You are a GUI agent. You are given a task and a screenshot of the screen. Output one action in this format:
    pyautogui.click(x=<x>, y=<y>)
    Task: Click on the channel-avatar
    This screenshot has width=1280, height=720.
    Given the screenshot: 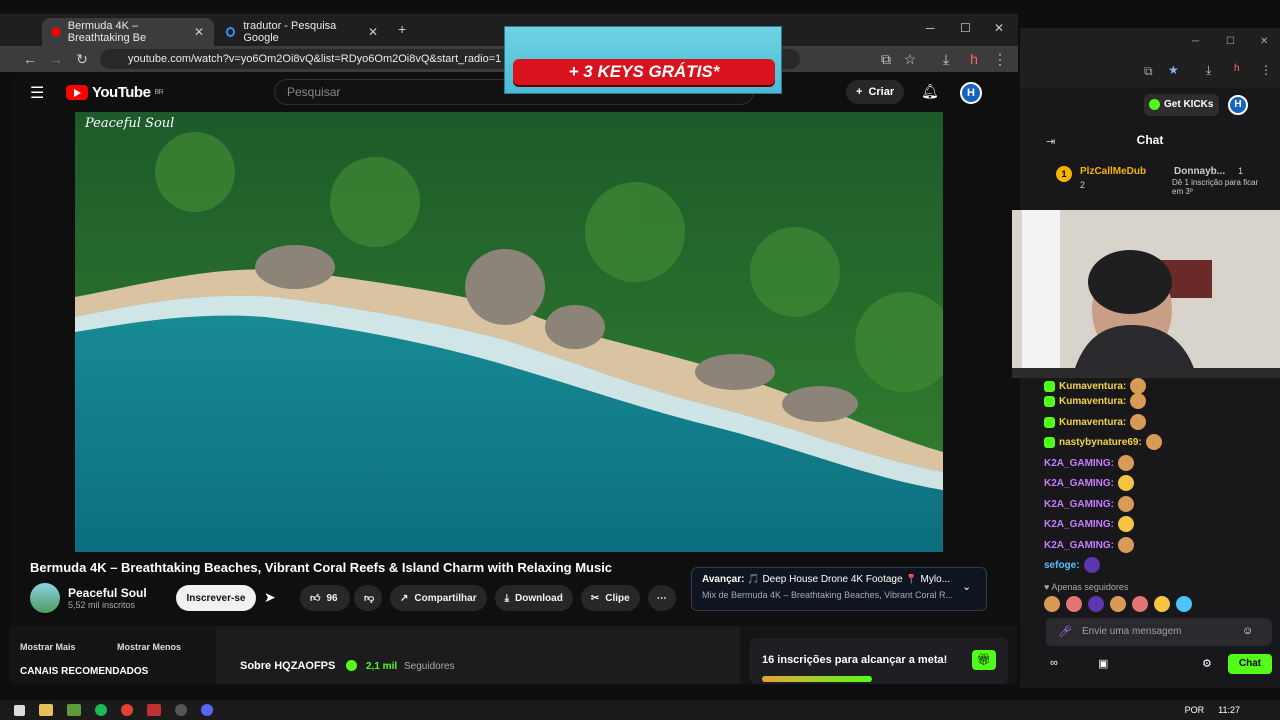 What is the action you would take?
    pyautogui.click(x=45, y=598)
    